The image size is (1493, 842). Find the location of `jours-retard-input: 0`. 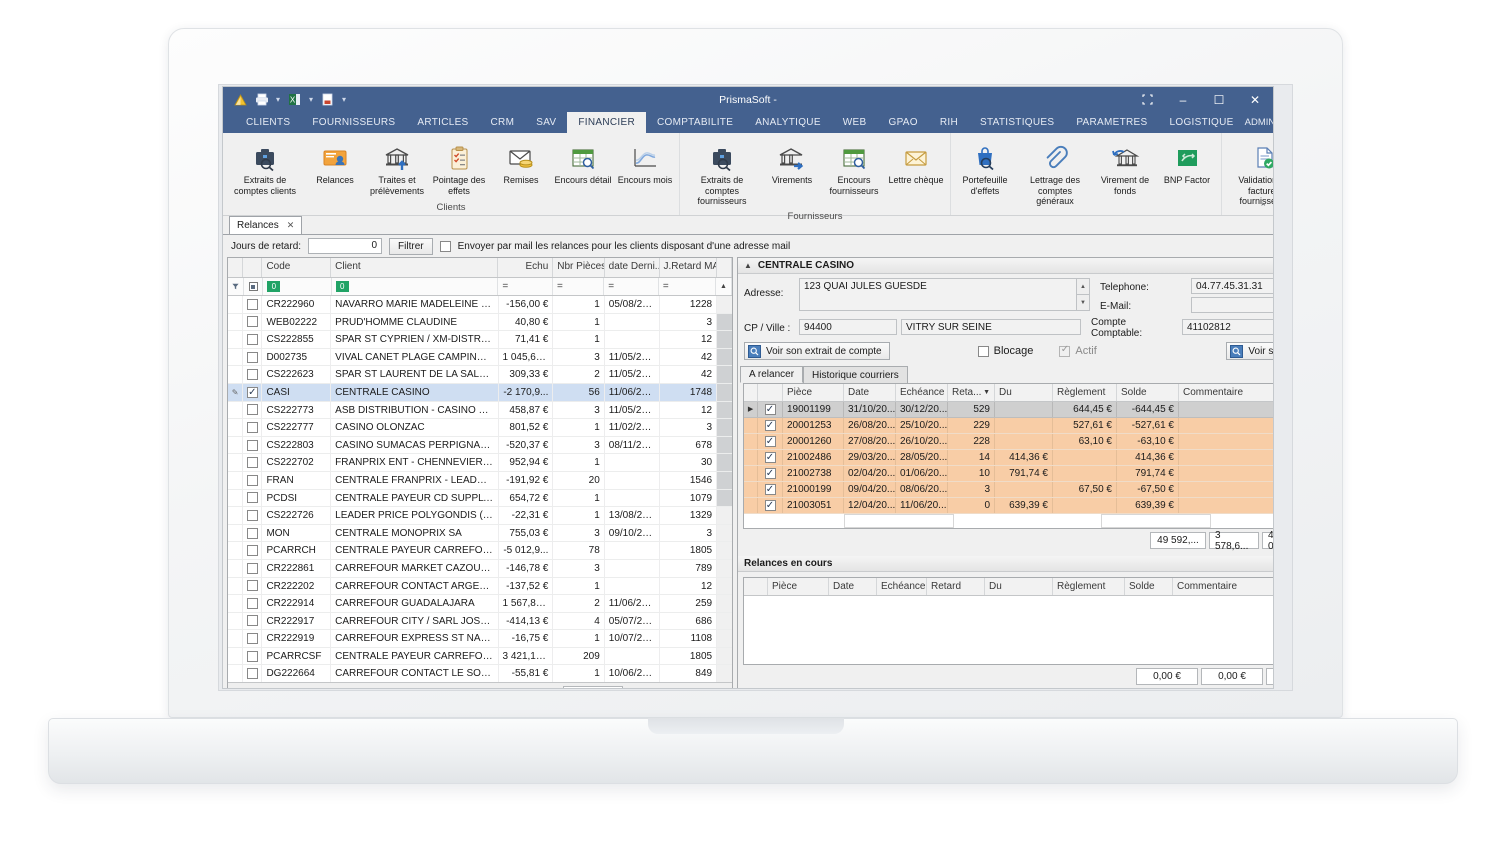

jours-retard-input: 0 is located at coordinates (345, 246).